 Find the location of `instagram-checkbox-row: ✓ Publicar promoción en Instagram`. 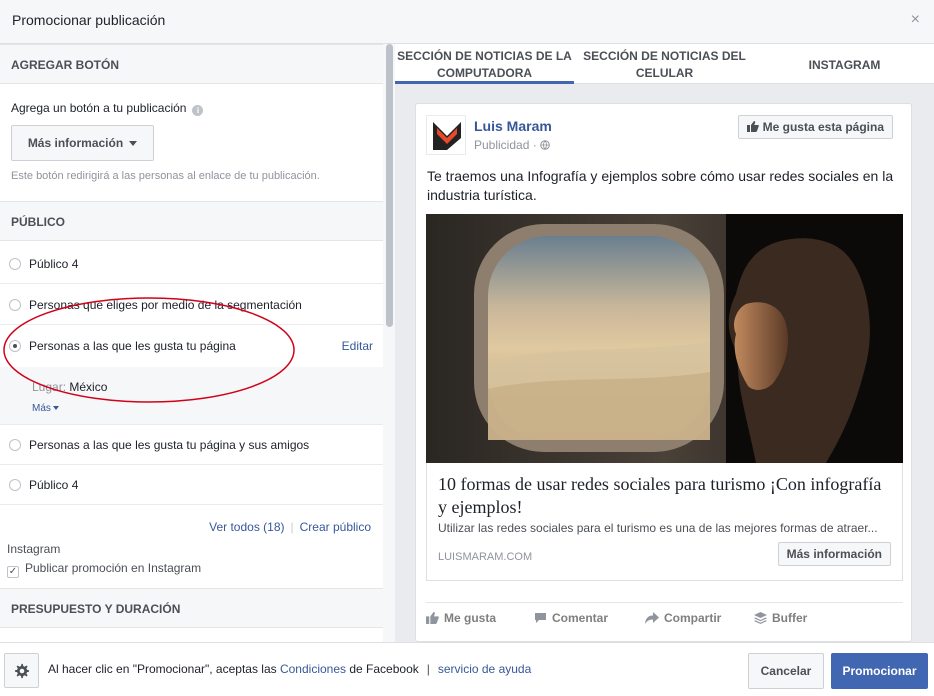

instagram-checkbox-row: ✓ Publicar promoción en Instagram is located at coordinates (104, 569).